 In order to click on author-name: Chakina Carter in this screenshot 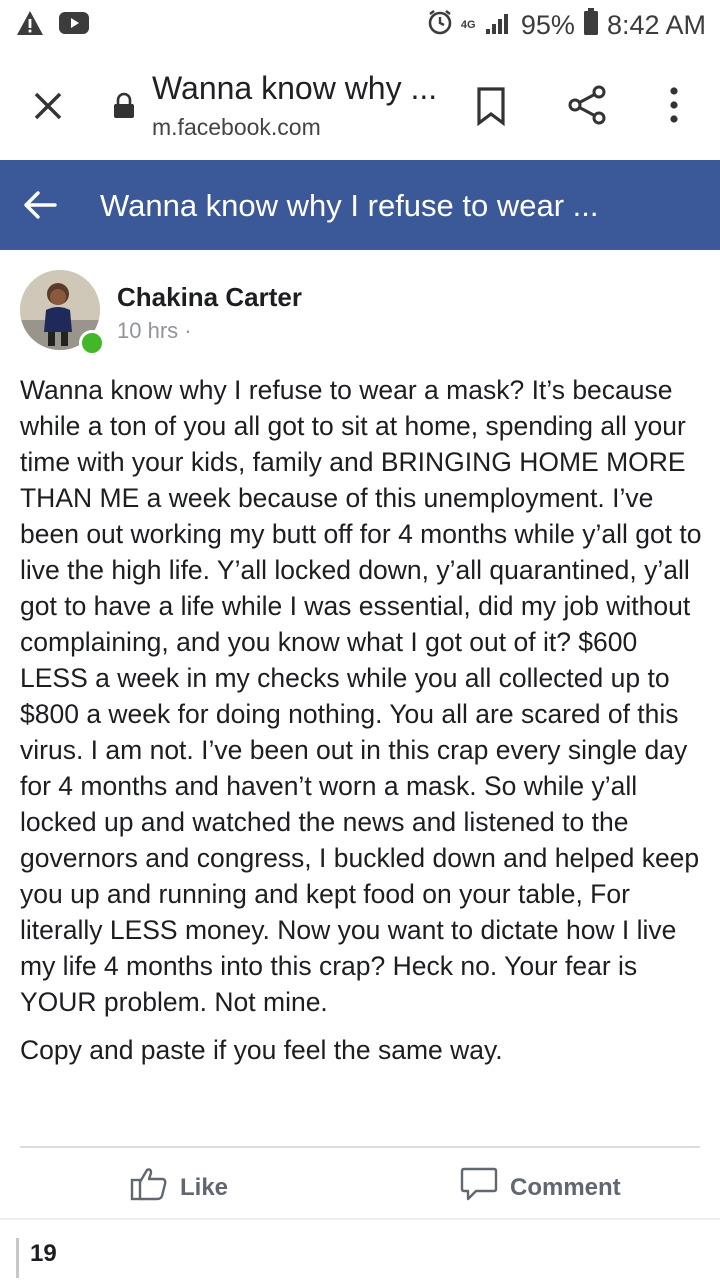, I will do `click(209, 297)`.